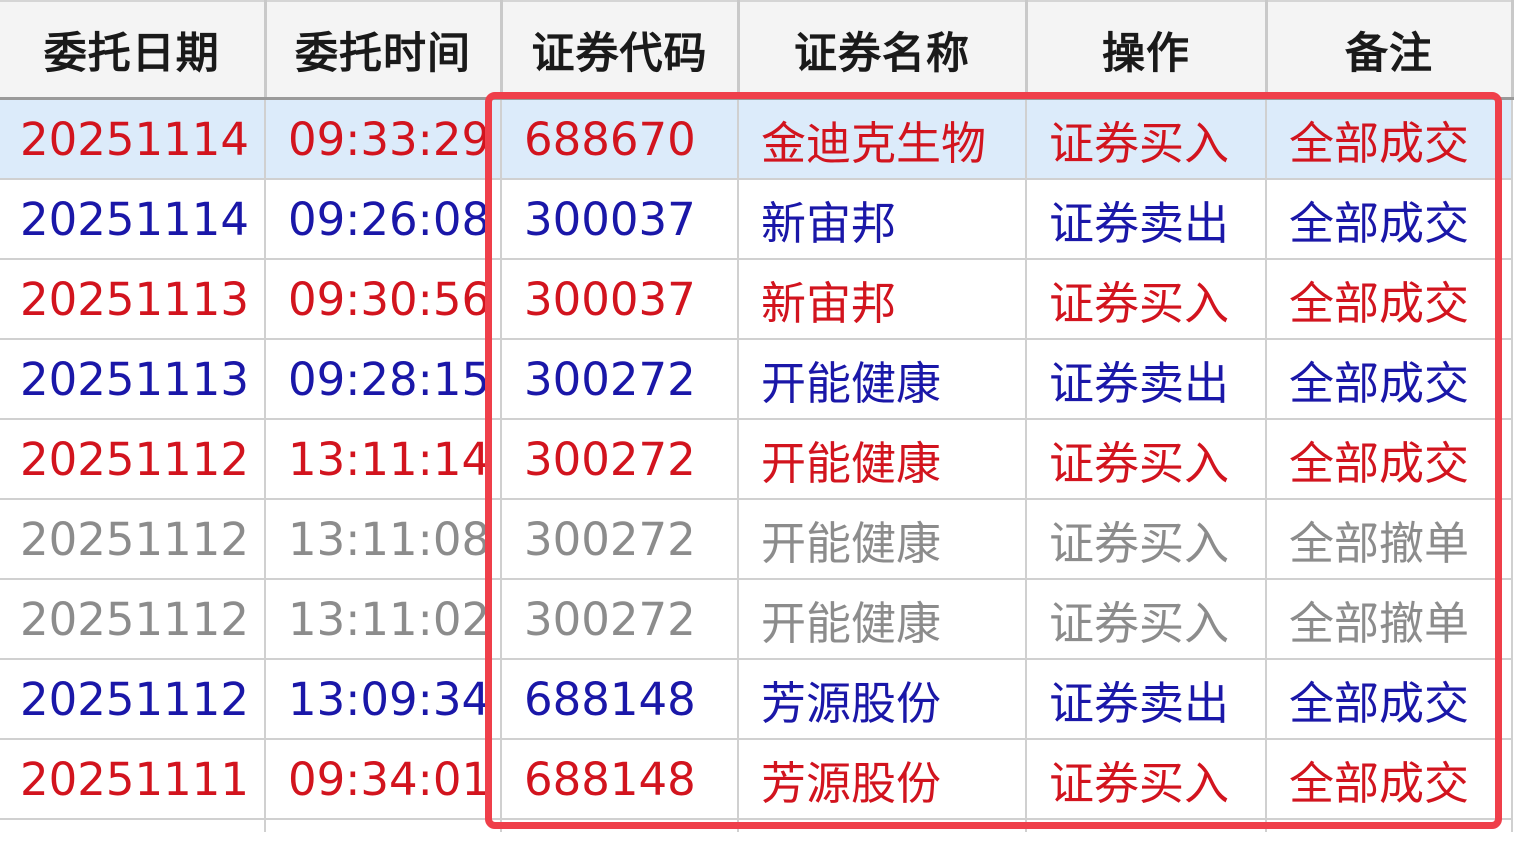  Describe the element at coordinates (383, 699) in the screenshot. I see `cell-order-time: 13:09:34` at that location.